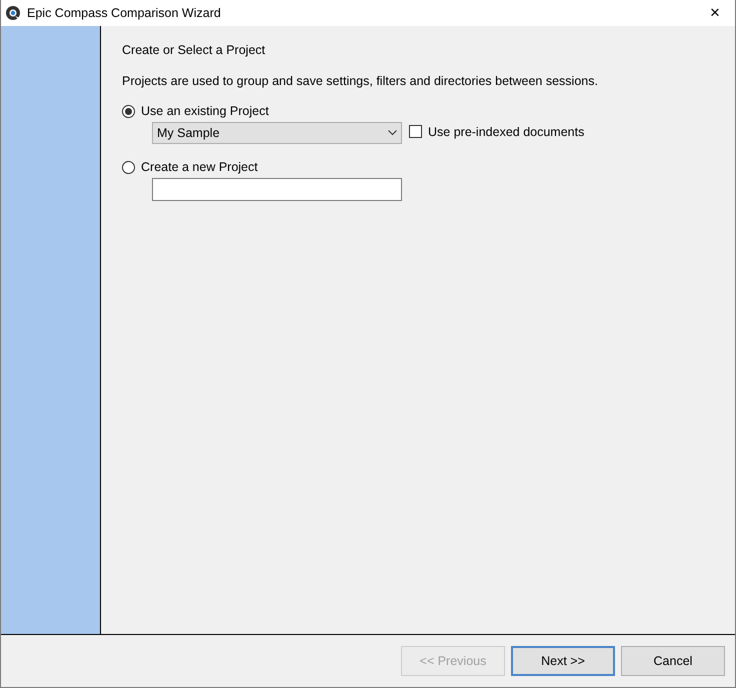  I want to click on page-description: Projects are used to group and save settings, filters and directories between sessions., so click(360, 81).